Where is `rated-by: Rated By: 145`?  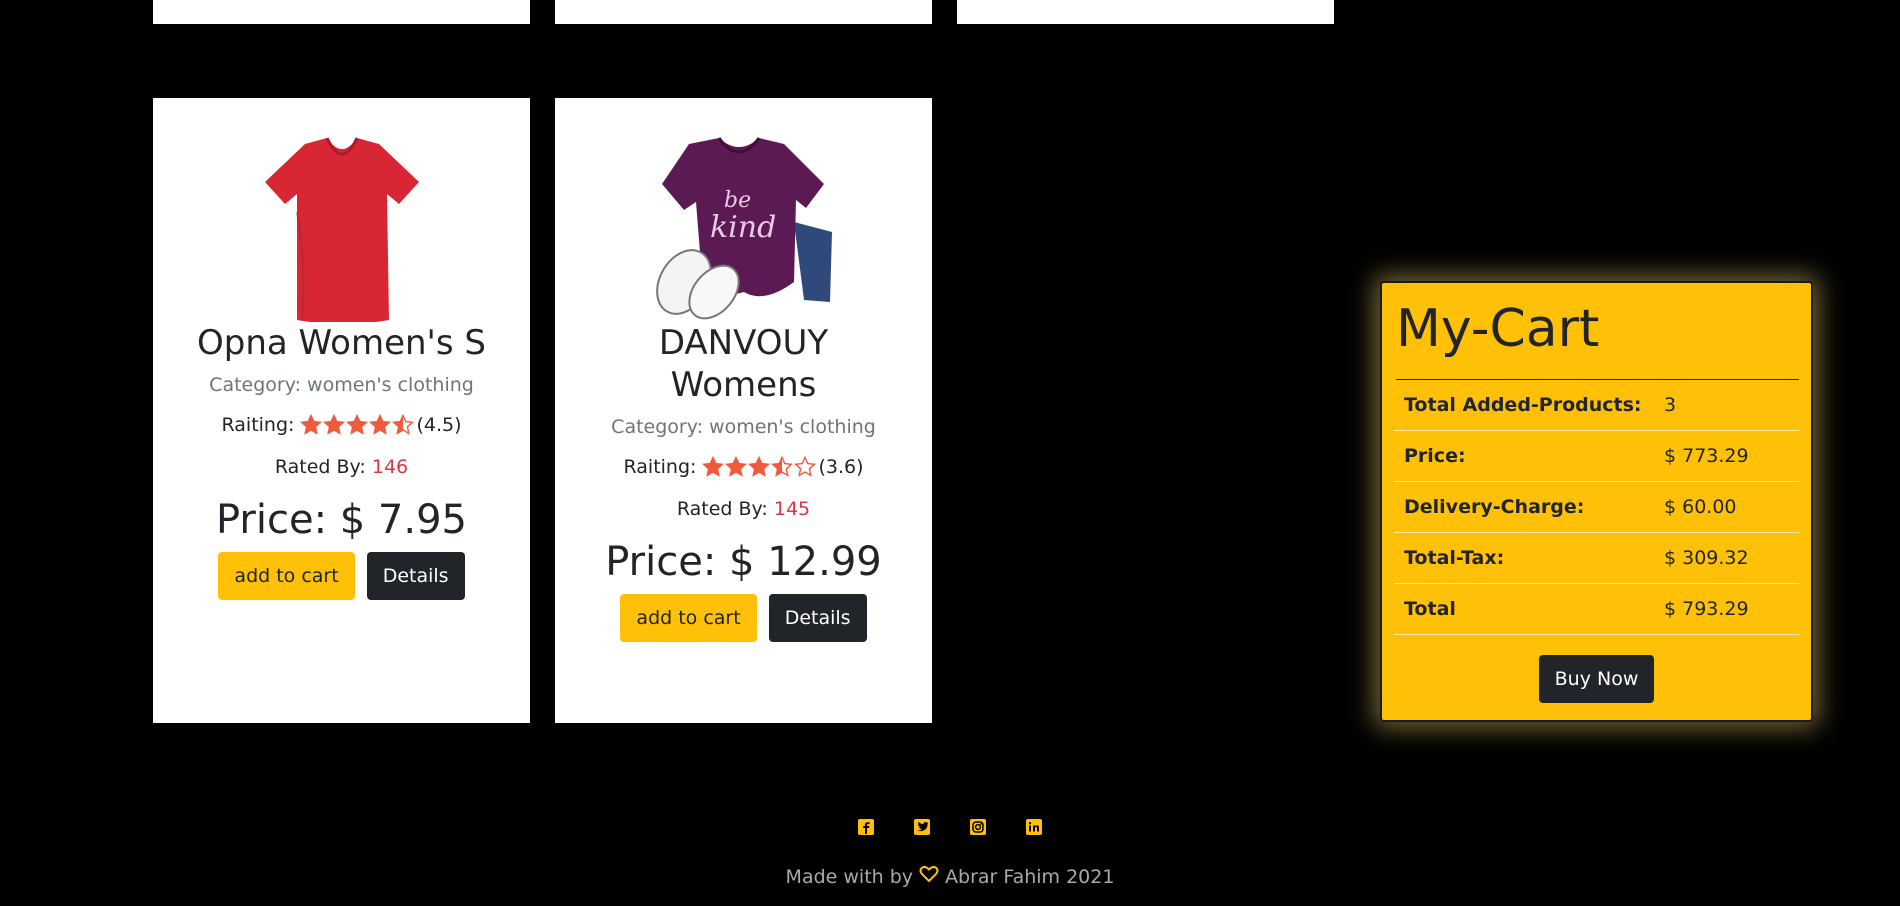 rated-by: Rated By: 145 is located at coordinates (743, 509).